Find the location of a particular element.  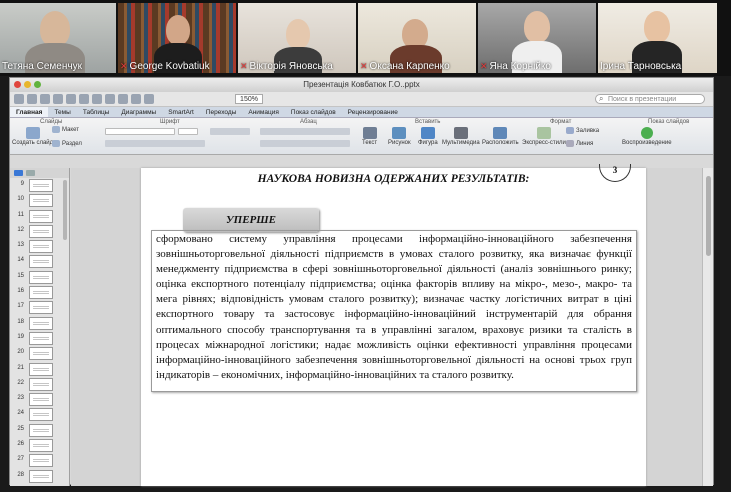

outline-view-icon is located at coordinates (30, 173).